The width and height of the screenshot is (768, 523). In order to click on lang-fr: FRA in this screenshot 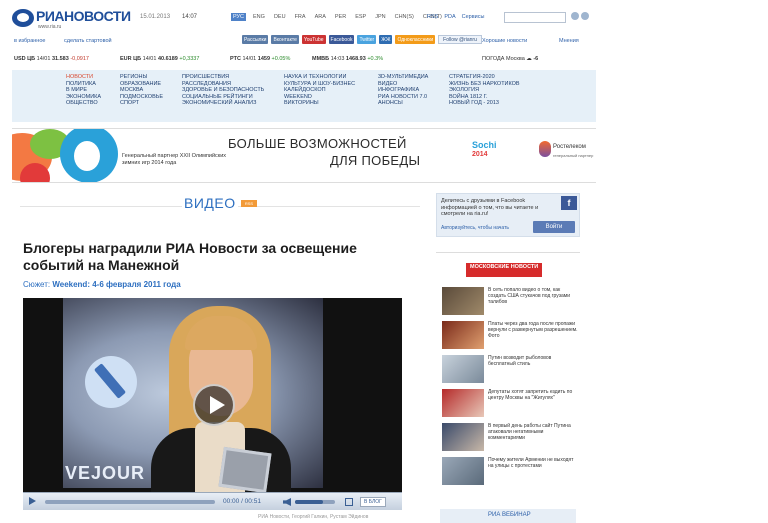, I will do `click(300, 17)`.